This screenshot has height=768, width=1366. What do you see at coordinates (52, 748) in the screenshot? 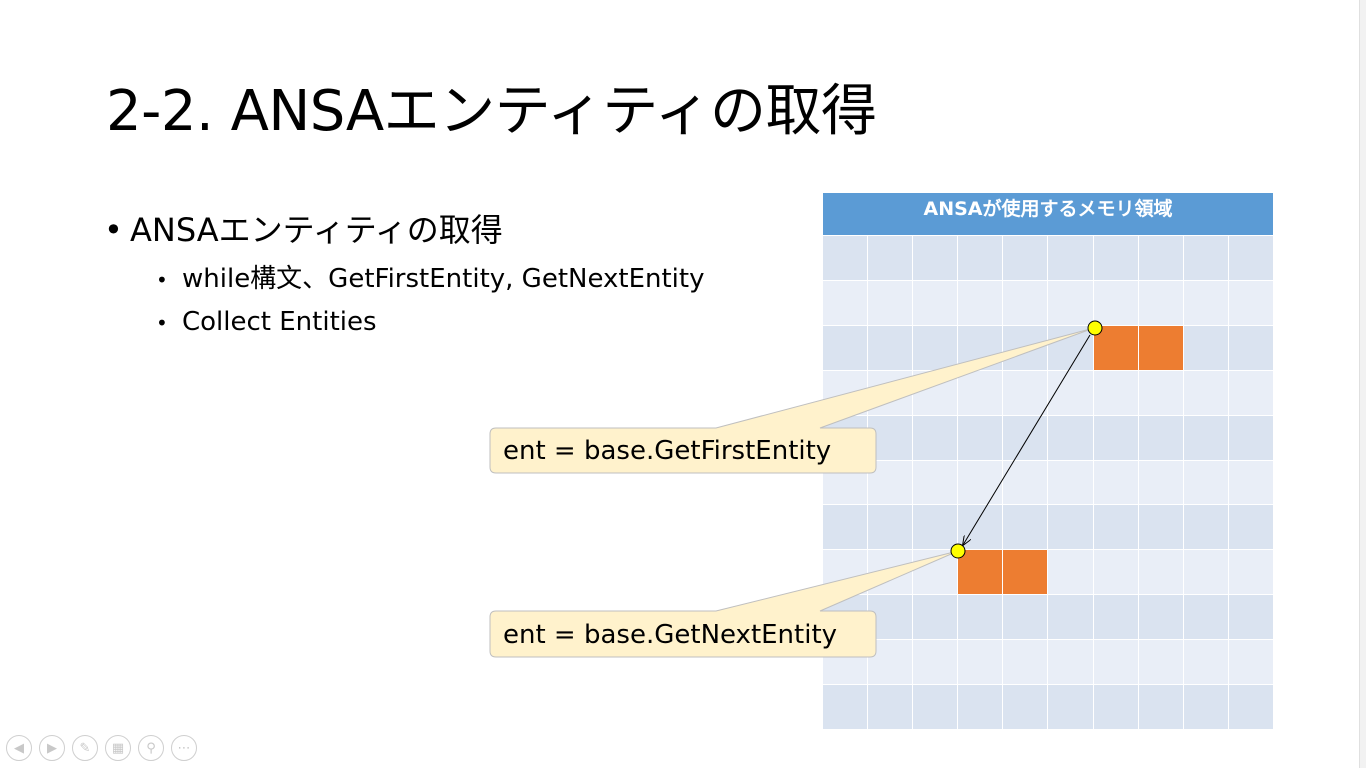
I see `next-icon: ▶` at bounding box center [52, 748].